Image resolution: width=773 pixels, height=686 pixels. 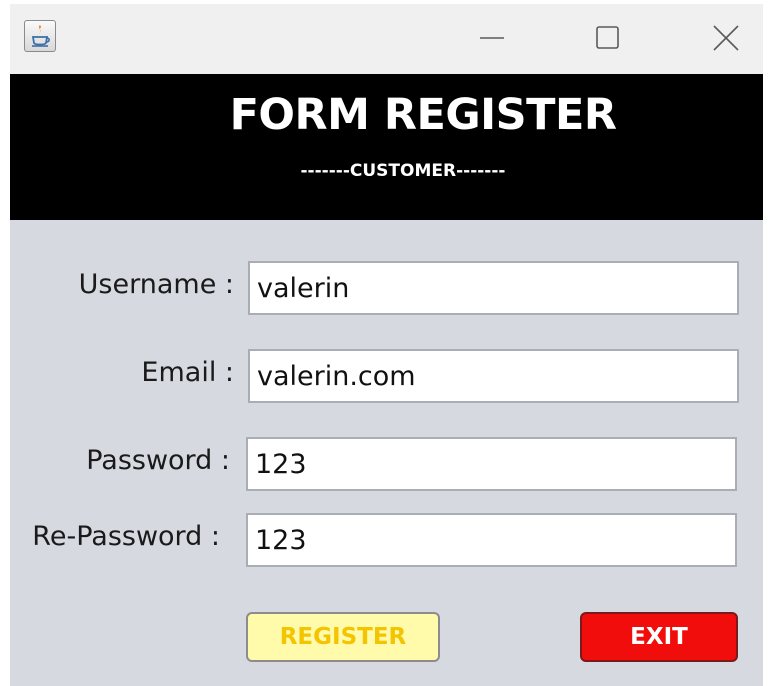 I want to click on exit-button: EXIT, so click(x=659, y=637).